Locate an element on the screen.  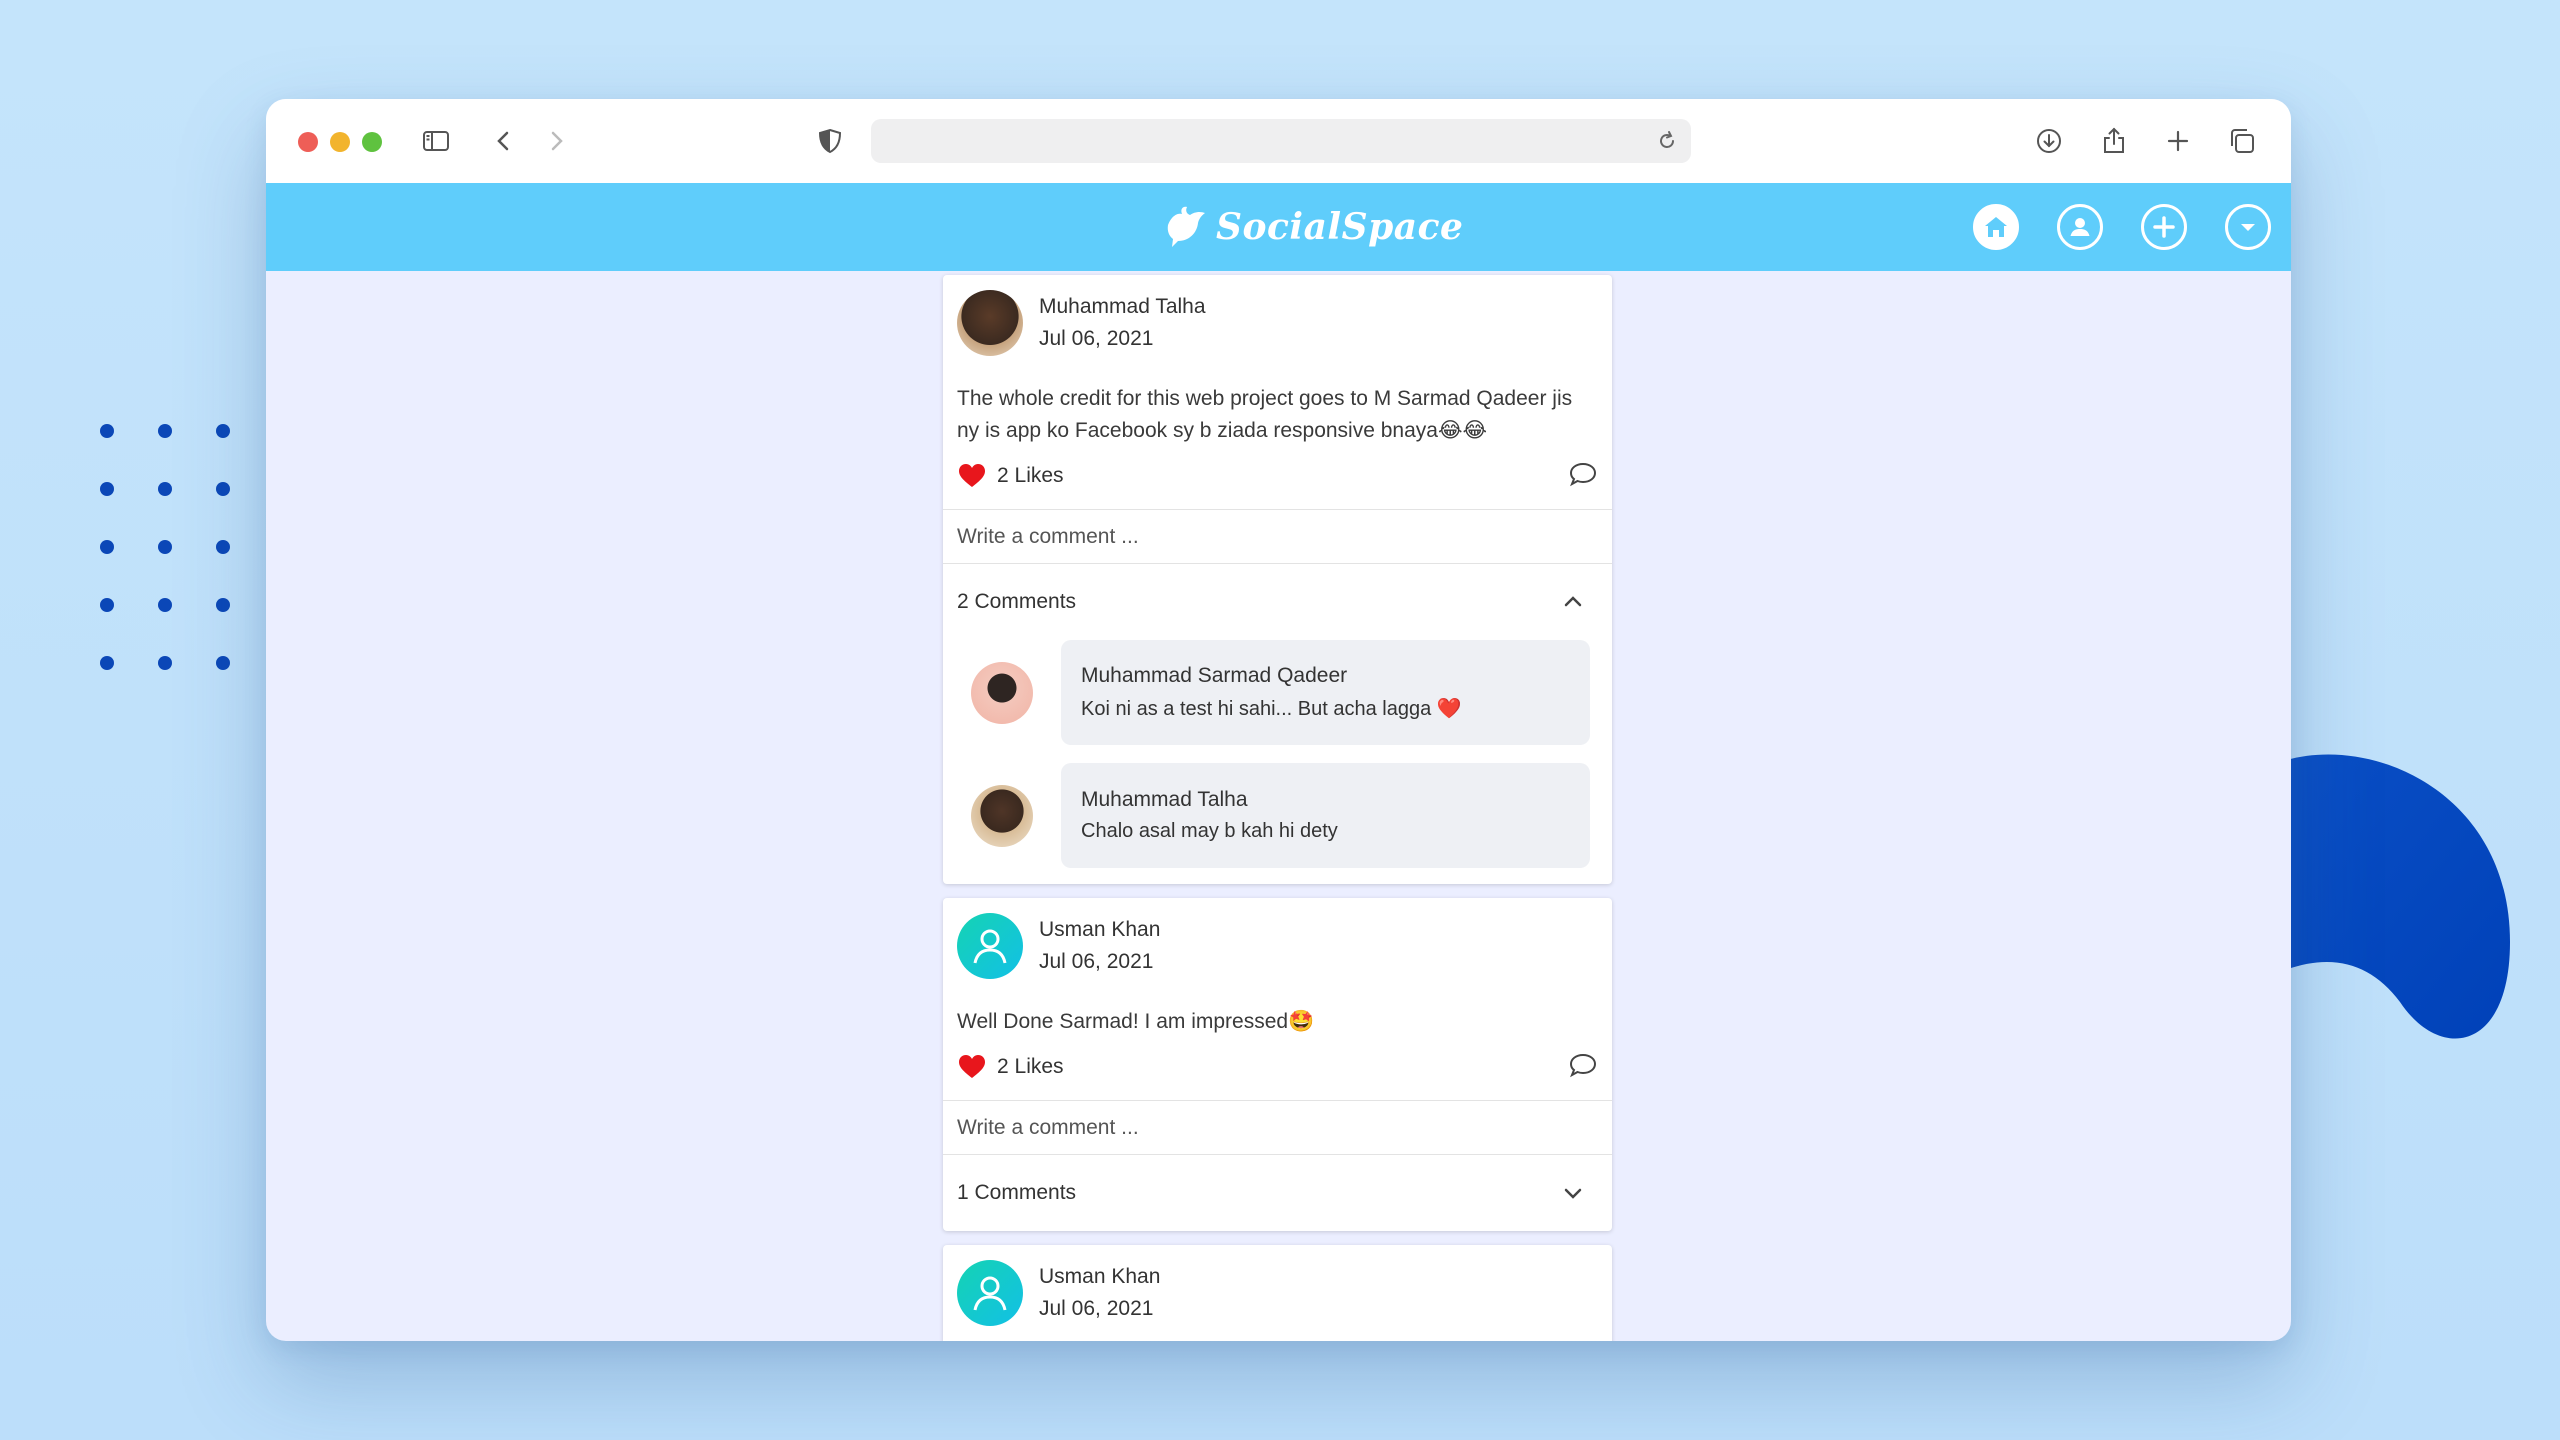
home-icon is located at coordinates (1996, 227).